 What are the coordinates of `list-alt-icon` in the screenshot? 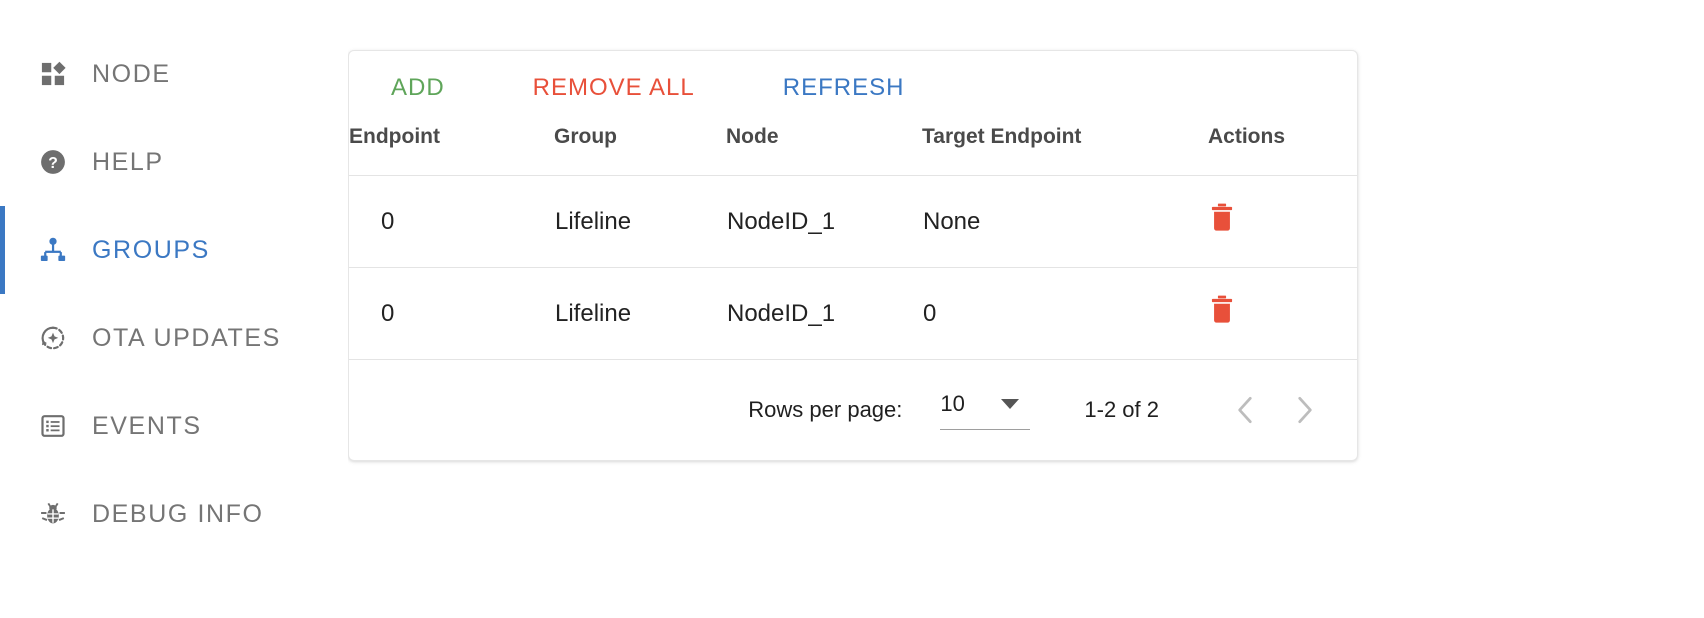 It's located at (53, 426).